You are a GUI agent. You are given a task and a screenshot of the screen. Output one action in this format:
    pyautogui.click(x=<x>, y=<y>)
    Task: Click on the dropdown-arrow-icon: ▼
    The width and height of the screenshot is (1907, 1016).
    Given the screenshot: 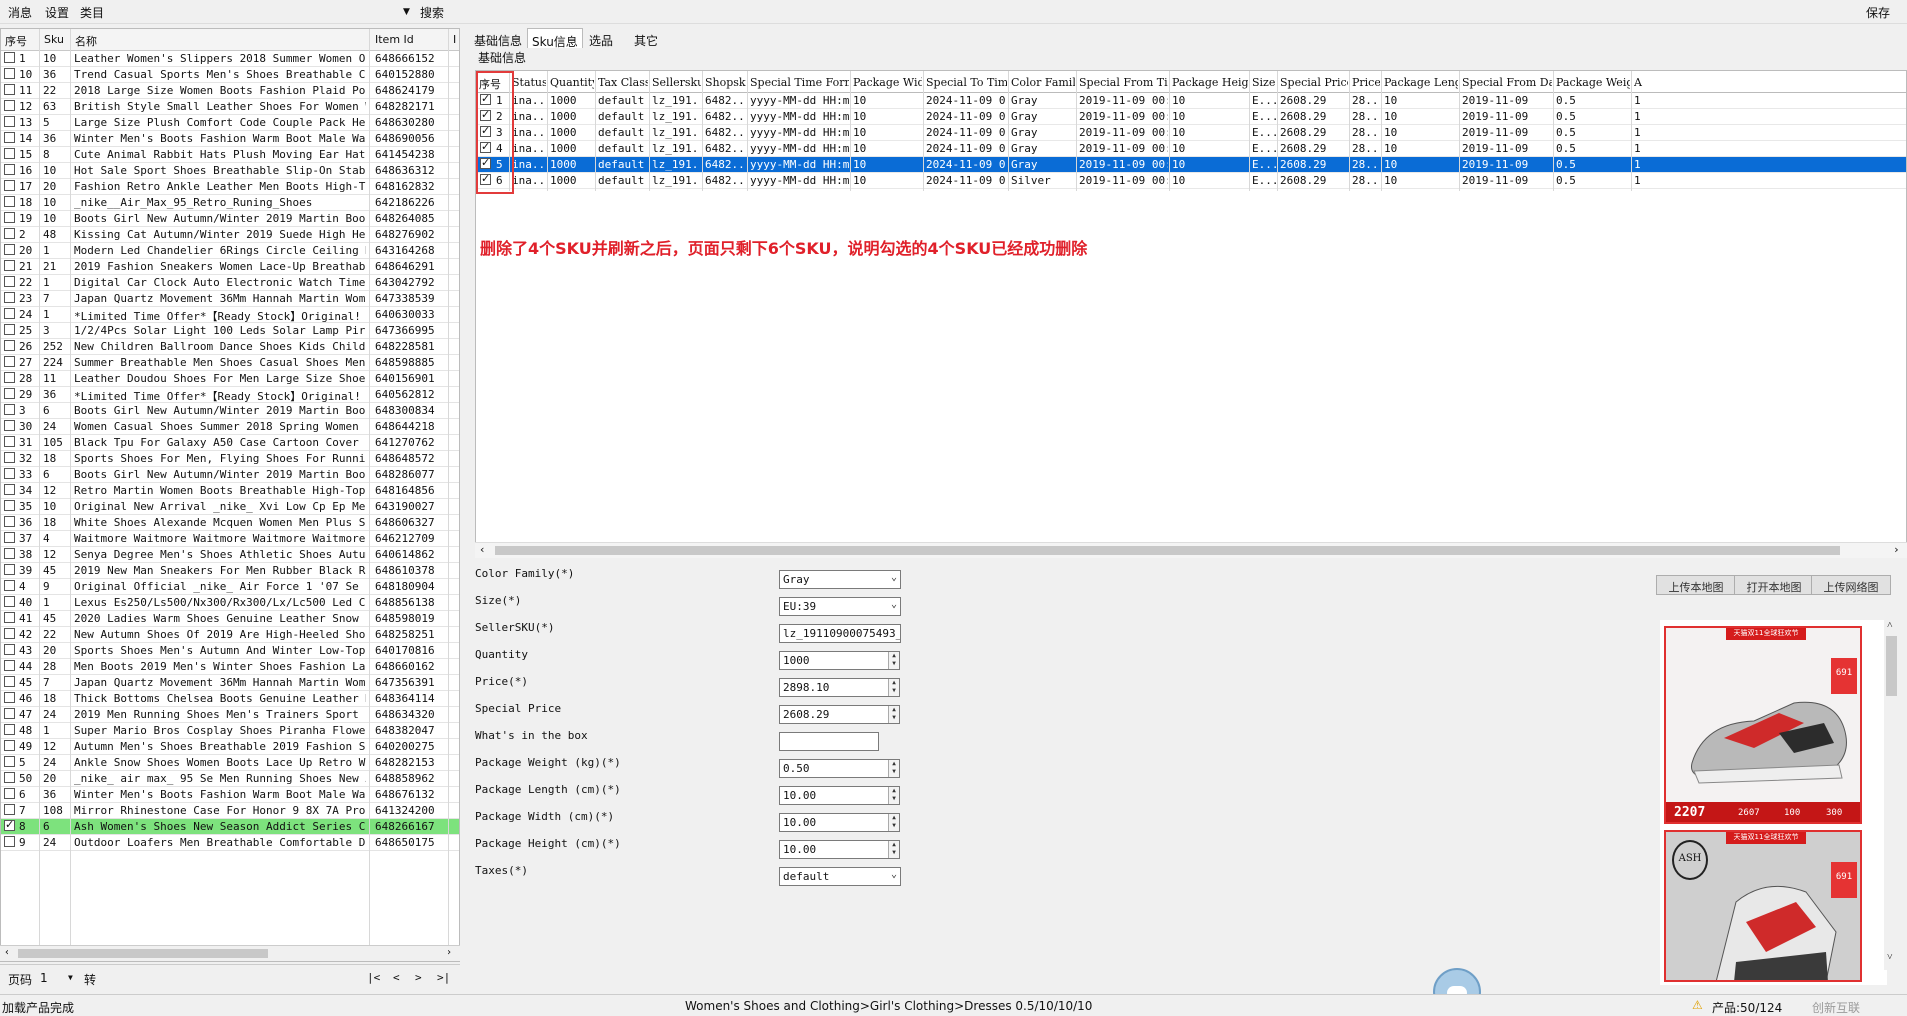 What is the action you would take?
    pyautogui.click(x=406, y=12)
    